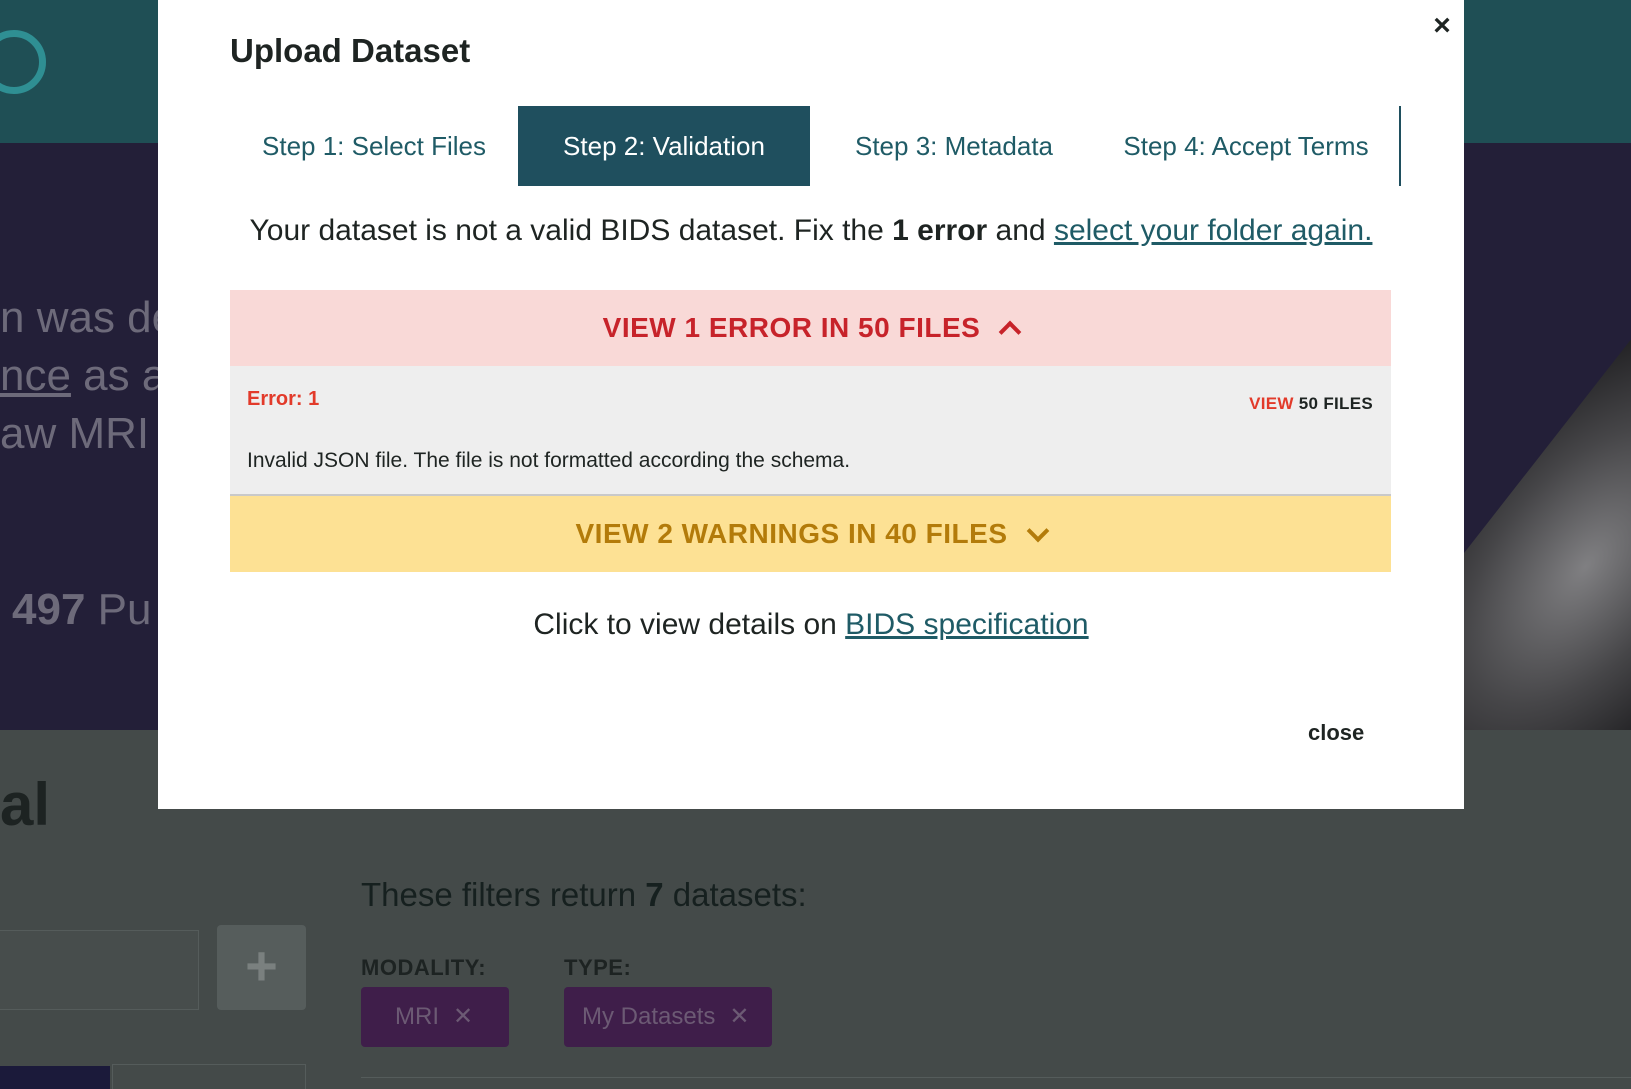 Image resolution: width=1631 pixels, height=1089 pixels. Describe the element at coordinates (810, 534) in the screenshot. I see `warnings-accordion-header: VIEW 2 WARNINGS IN 40 FILES` at that location.